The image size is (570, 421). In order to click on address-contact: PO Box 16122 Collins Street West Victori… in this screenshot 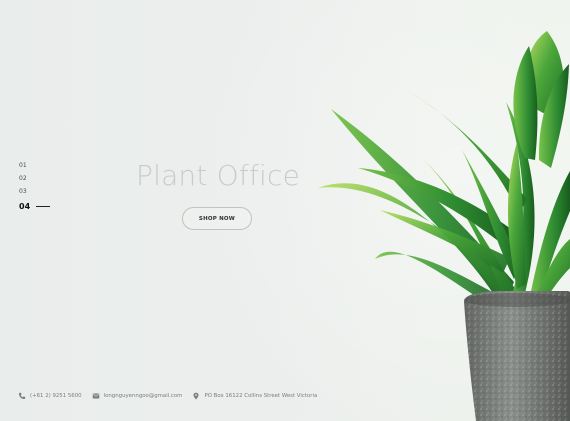, I will do `click(254, 396)`.